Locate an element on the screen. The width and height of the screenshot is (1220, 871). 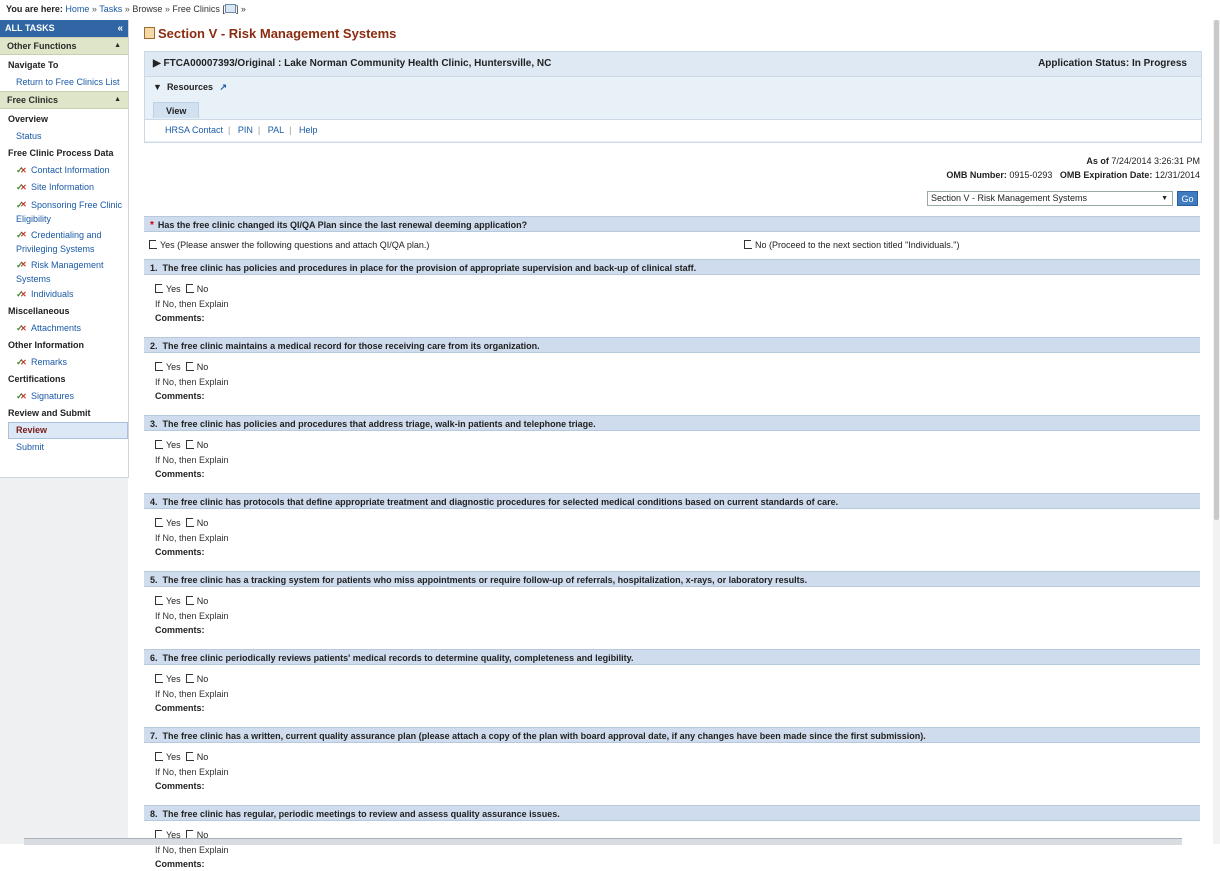
review-submit-heading: Review and Submit is located at coordinates (49, 413).